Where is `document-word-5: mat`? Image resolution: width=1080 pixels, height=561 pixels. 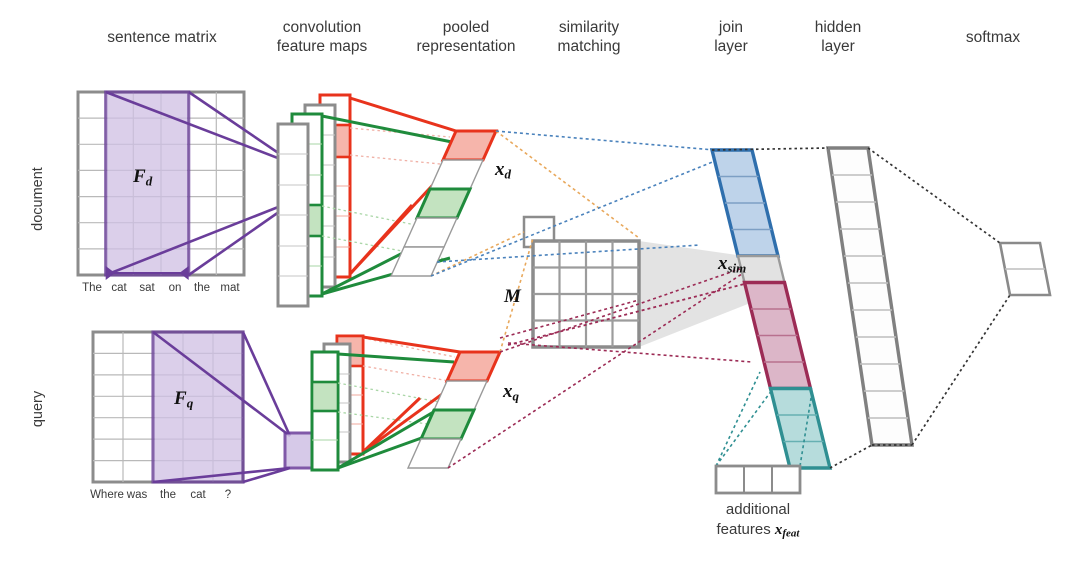 document-word-5: mat is located at coordinates (230, 288).